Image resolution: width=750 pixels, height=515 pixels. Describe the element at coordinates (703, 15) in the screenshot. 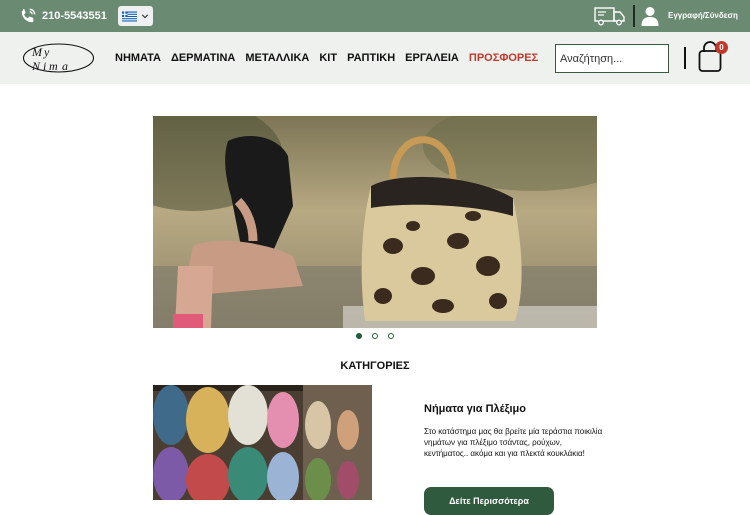

I see `login-register-link: Εγγραφή/Σύνδεση` at that location.